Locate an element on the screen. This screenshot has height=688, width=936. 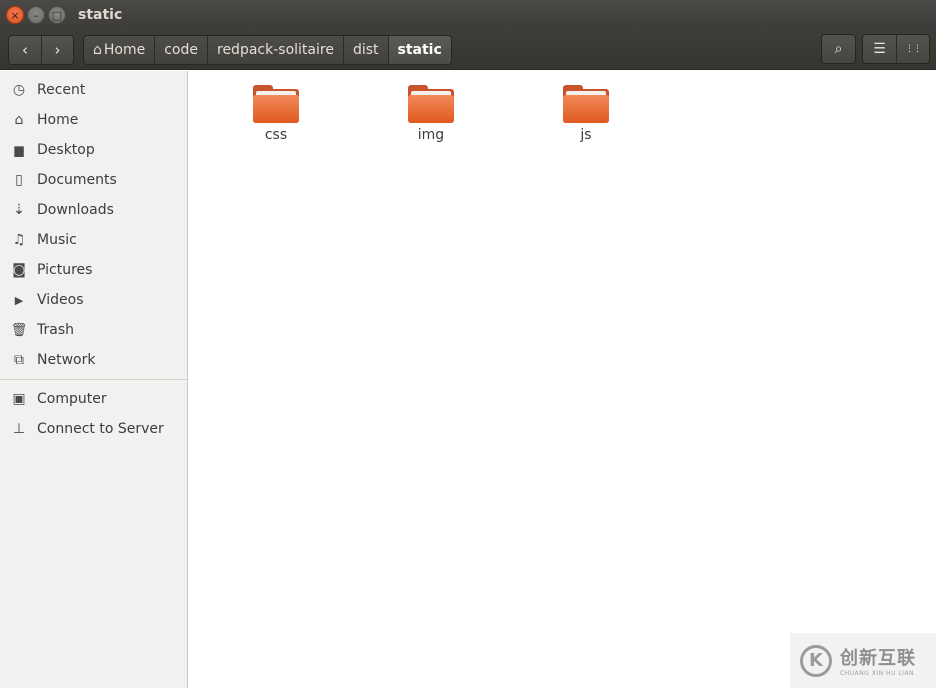
sidebar-item-label: Documents is located at coordinates (77, 180).